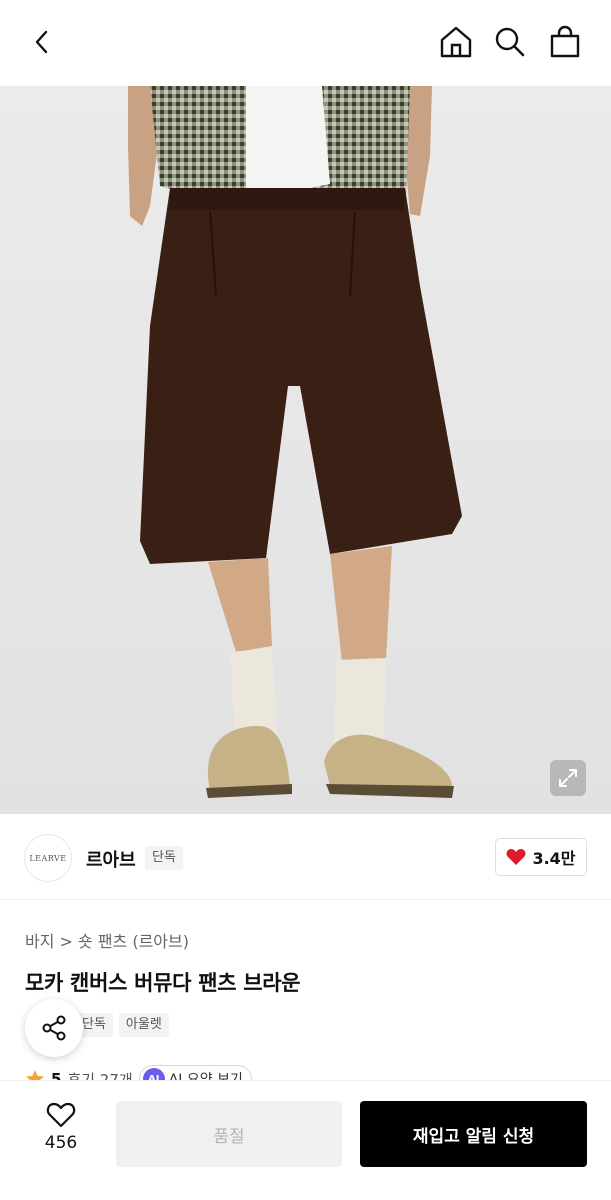 This screenshot has height=1200, width=611. I want to click on brand-logo-text: LEARVE, so click(48, 858).